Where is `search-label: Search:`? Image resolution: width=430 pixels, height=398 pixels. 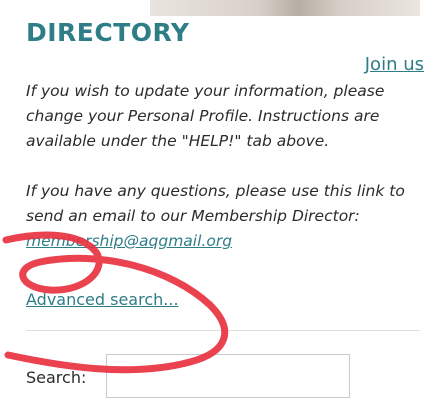
search-label: Search: is located at coordinates (56, 377).